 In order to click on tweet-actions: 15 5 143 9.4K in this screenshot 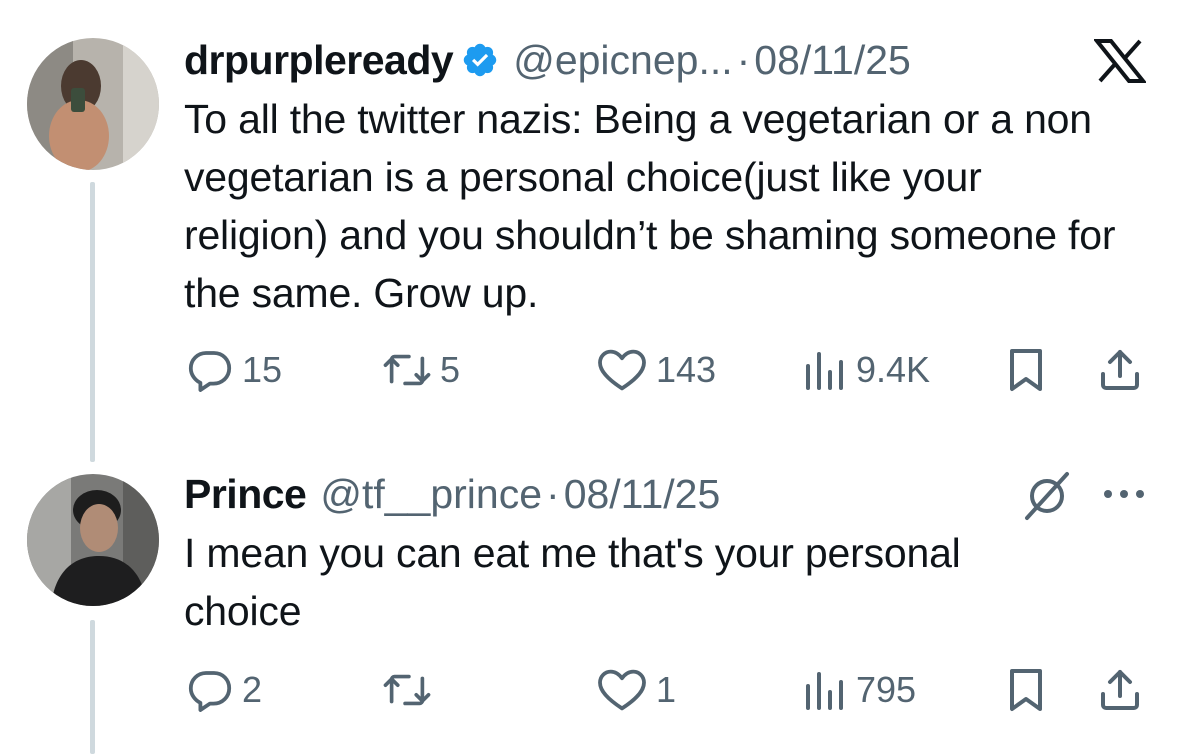, I will do `click(671, 371)`.